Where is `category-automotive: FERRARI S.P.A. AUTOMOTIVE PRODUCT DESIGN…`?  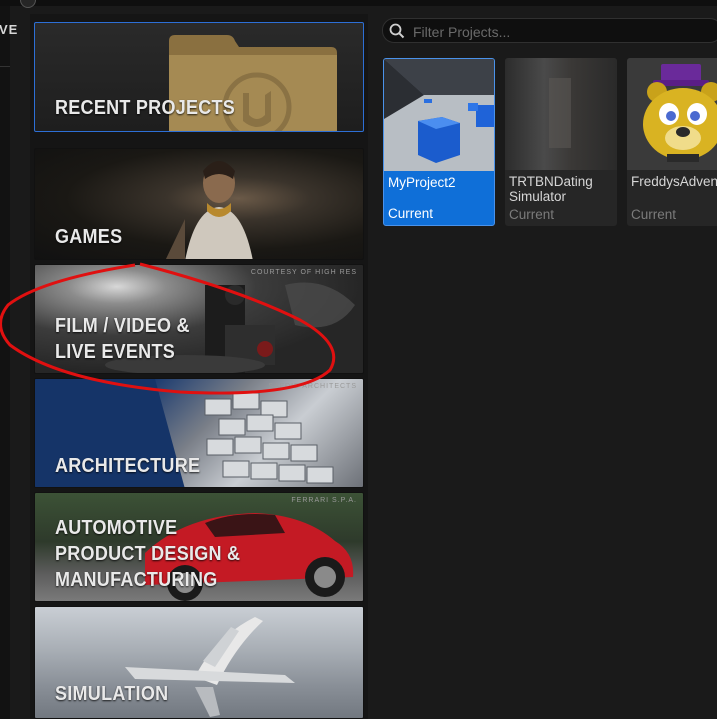 category-automotive: FERRARI S.P.A. AUTOMOTIVE PRODUCT DESIGN… is located at coordinates (199, 547).